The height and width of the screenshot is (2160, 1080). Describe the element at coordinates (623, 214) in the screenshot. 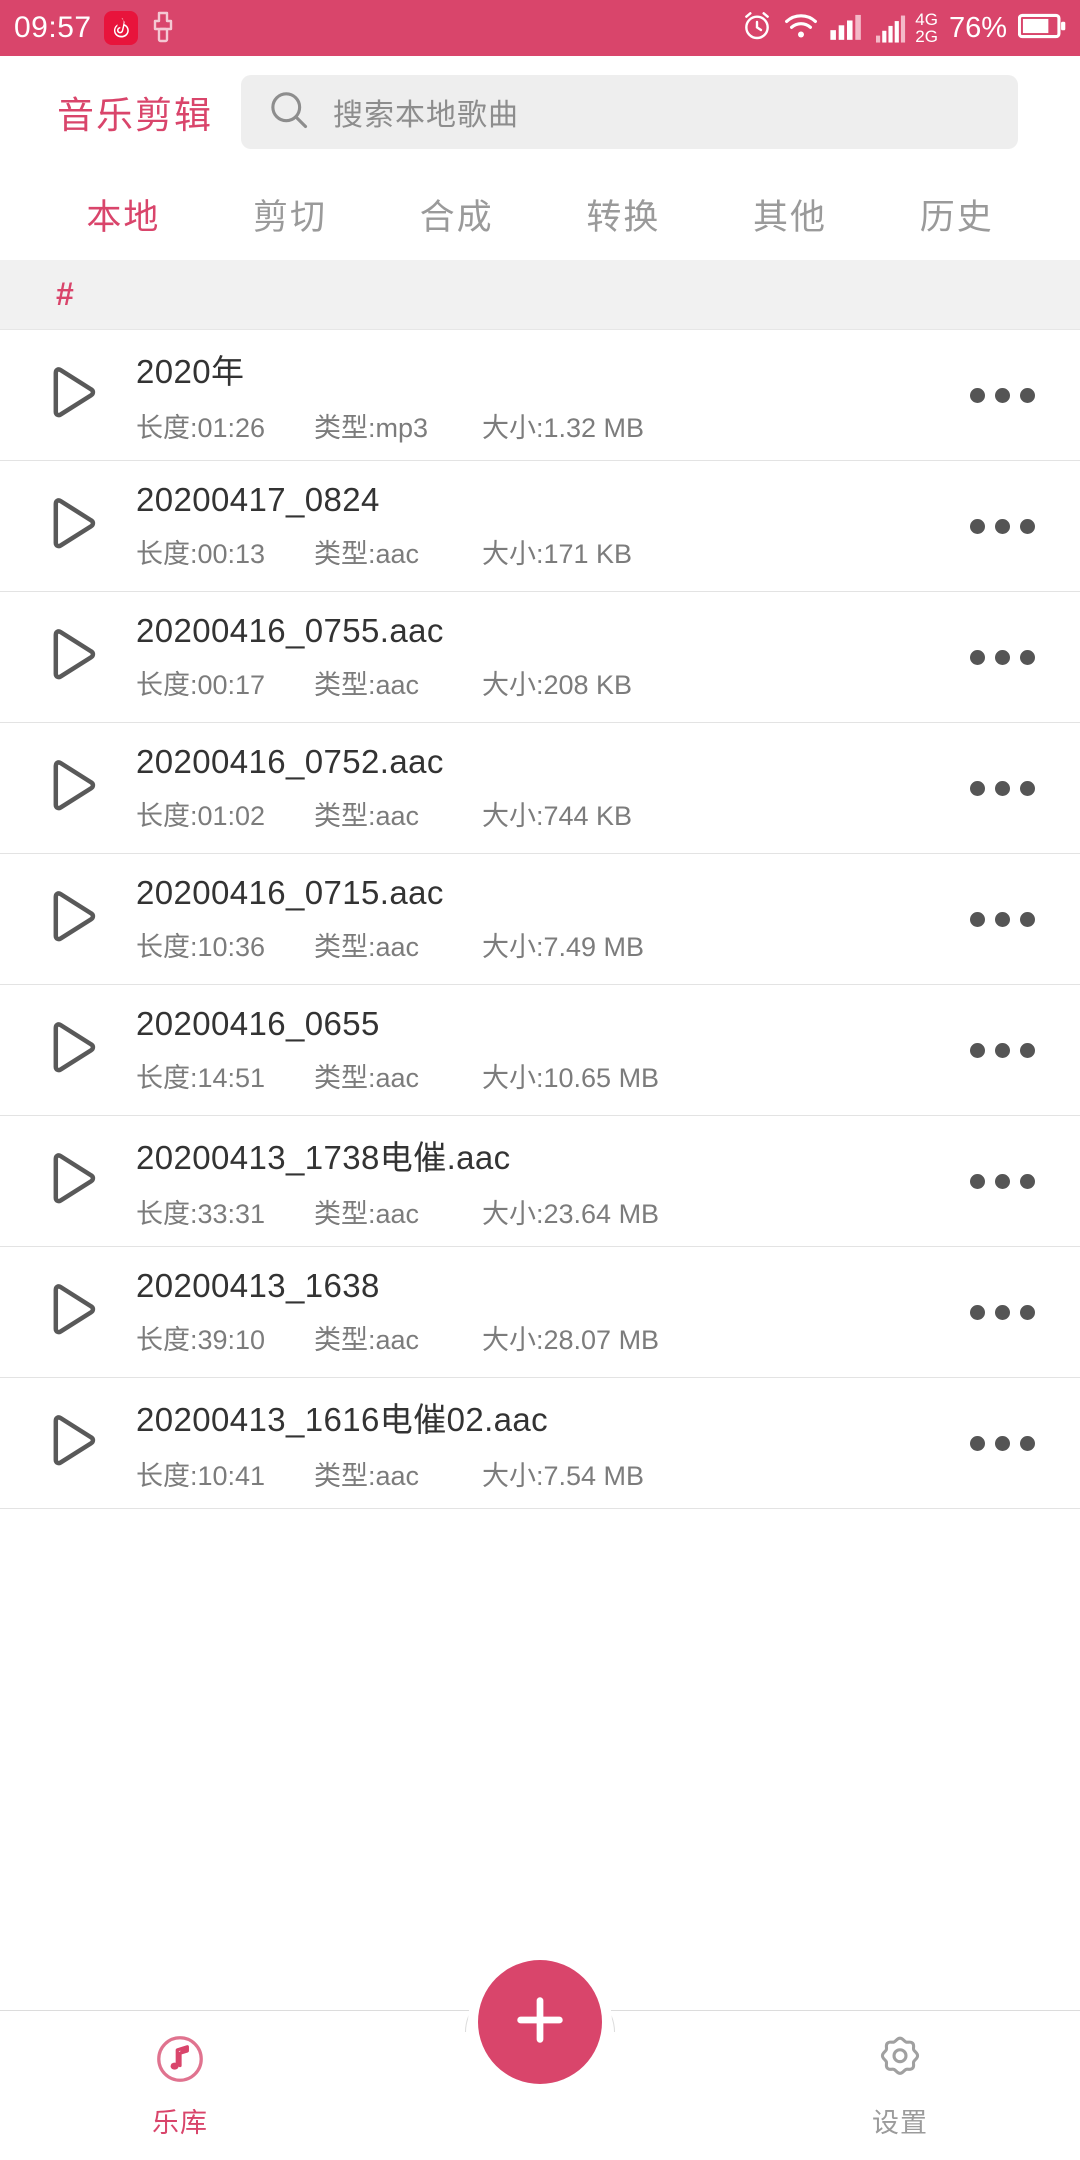

I see `tab-convert: 转换` at that location.